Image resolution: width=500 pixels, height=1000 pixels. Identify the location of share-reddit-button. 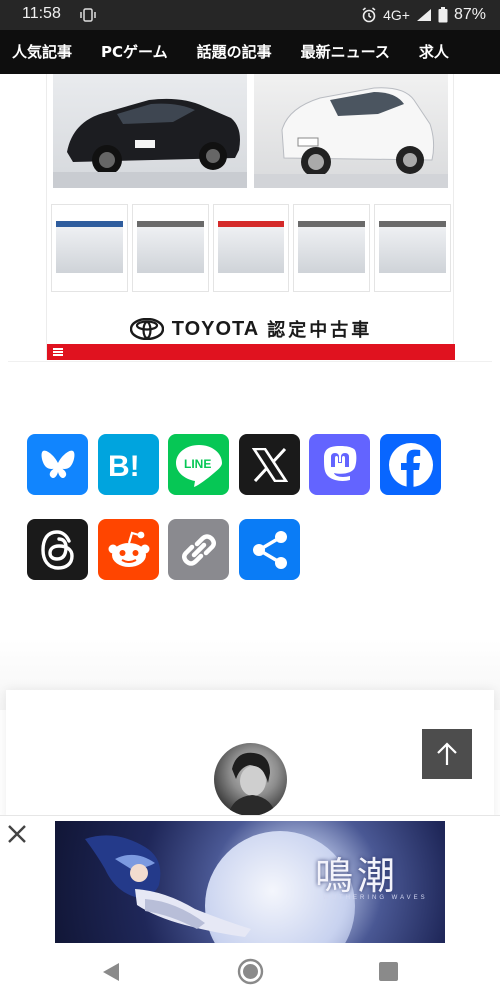
(128, 549).